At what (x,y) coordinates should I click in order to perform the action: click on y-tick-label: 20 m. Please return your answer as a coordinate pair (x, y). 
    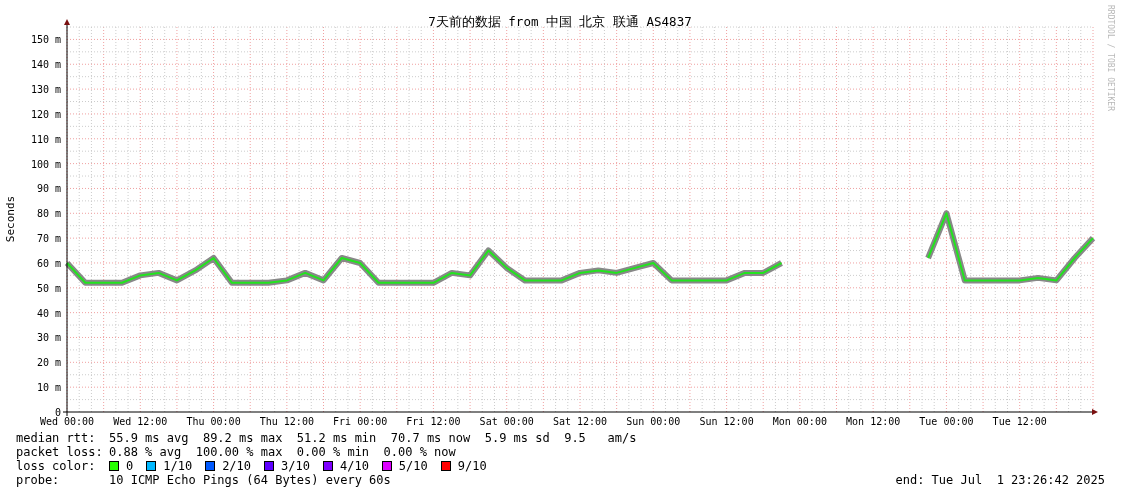
    Looking at the image, I should click on (48, 363).